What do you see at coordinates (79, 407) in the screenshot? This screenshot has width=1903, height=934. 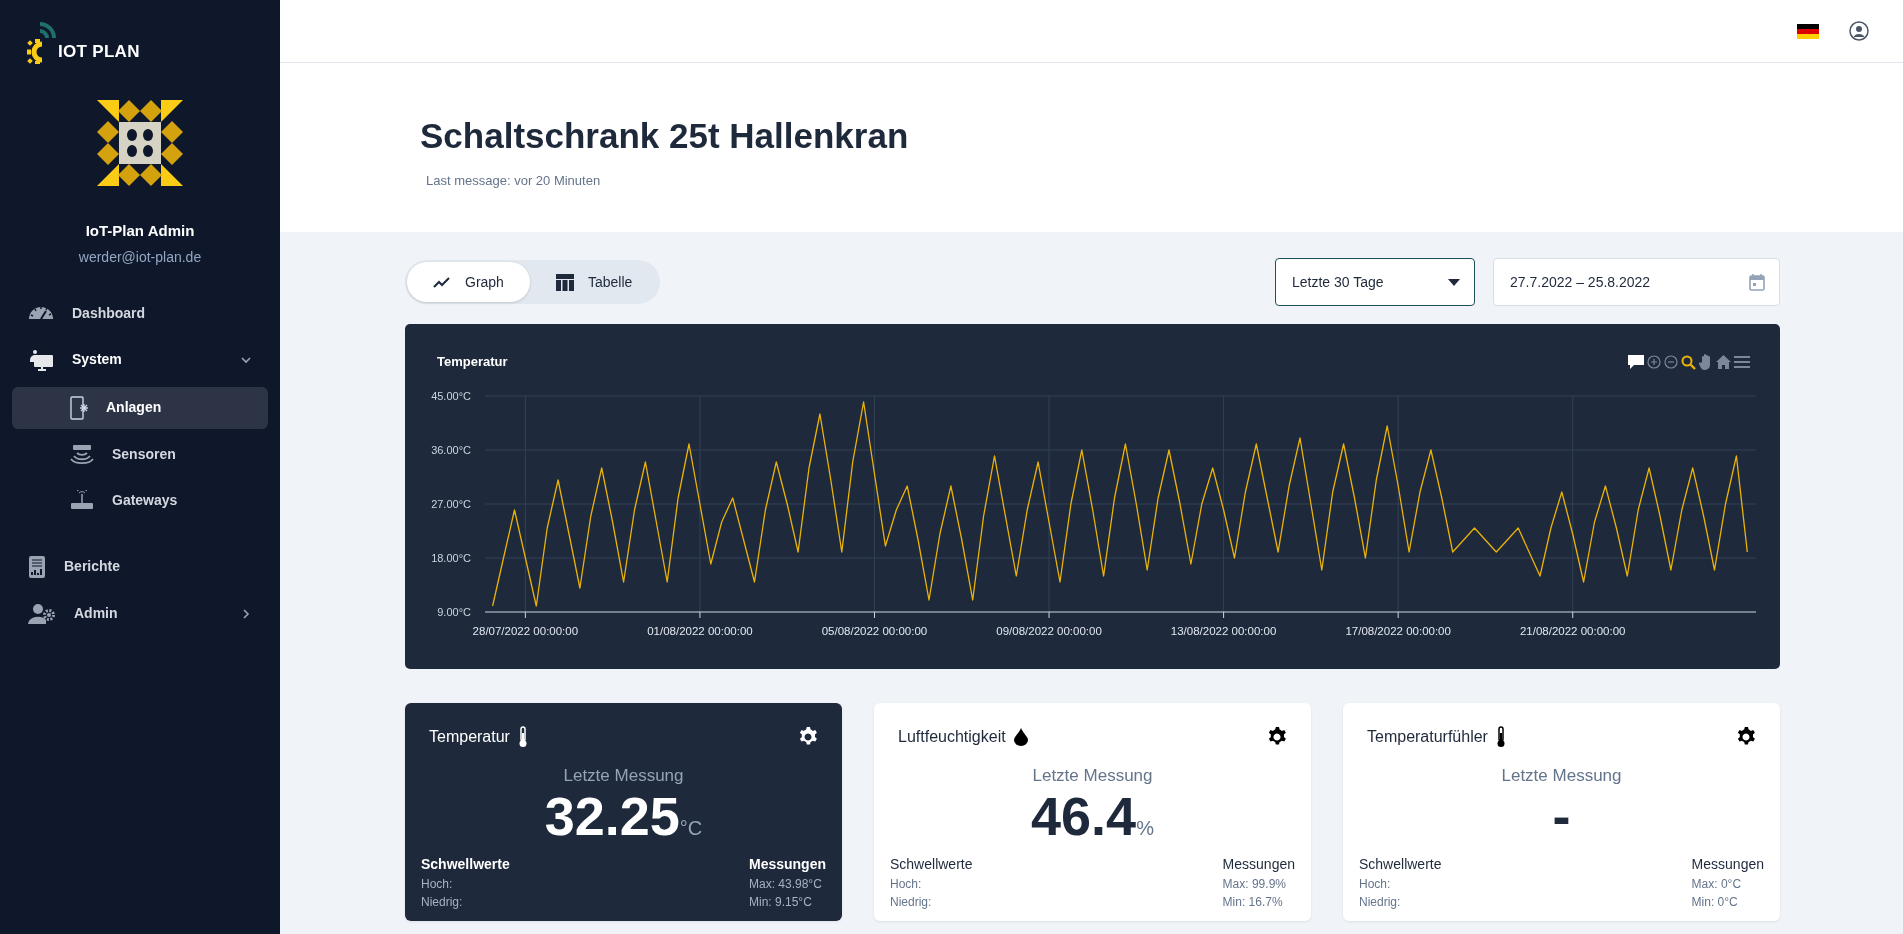 I see `cabinet-snowflake-icon` at bounding box center [79, 407].